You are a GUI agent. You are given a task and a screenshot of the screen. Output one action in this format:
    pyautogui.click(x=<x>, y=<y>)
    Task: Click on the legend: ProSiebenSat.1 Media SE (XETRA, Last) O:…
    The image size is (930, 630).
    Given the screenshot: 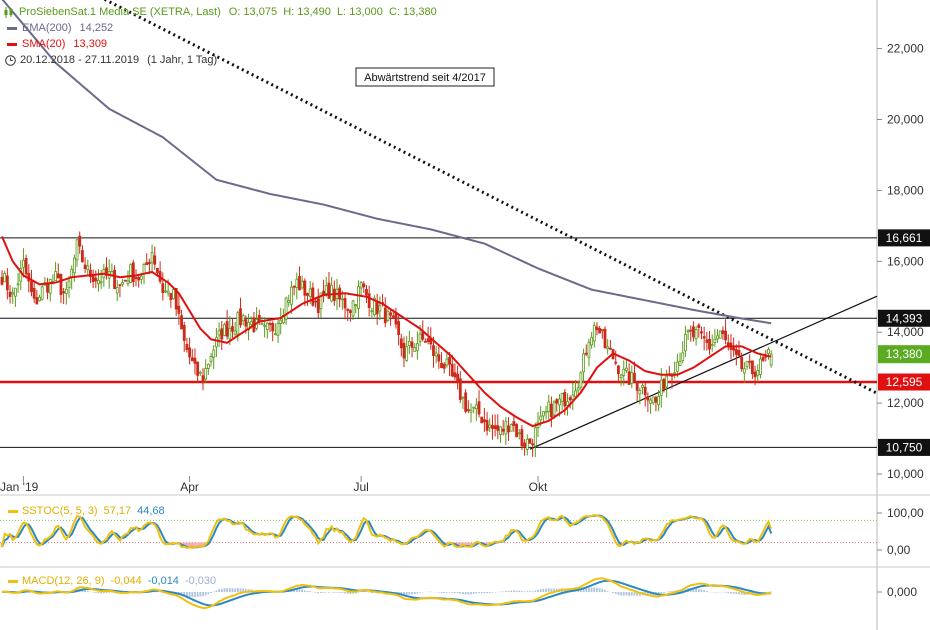 What is the action you would take?
    pyautogui.click(x=220, y=36)
    